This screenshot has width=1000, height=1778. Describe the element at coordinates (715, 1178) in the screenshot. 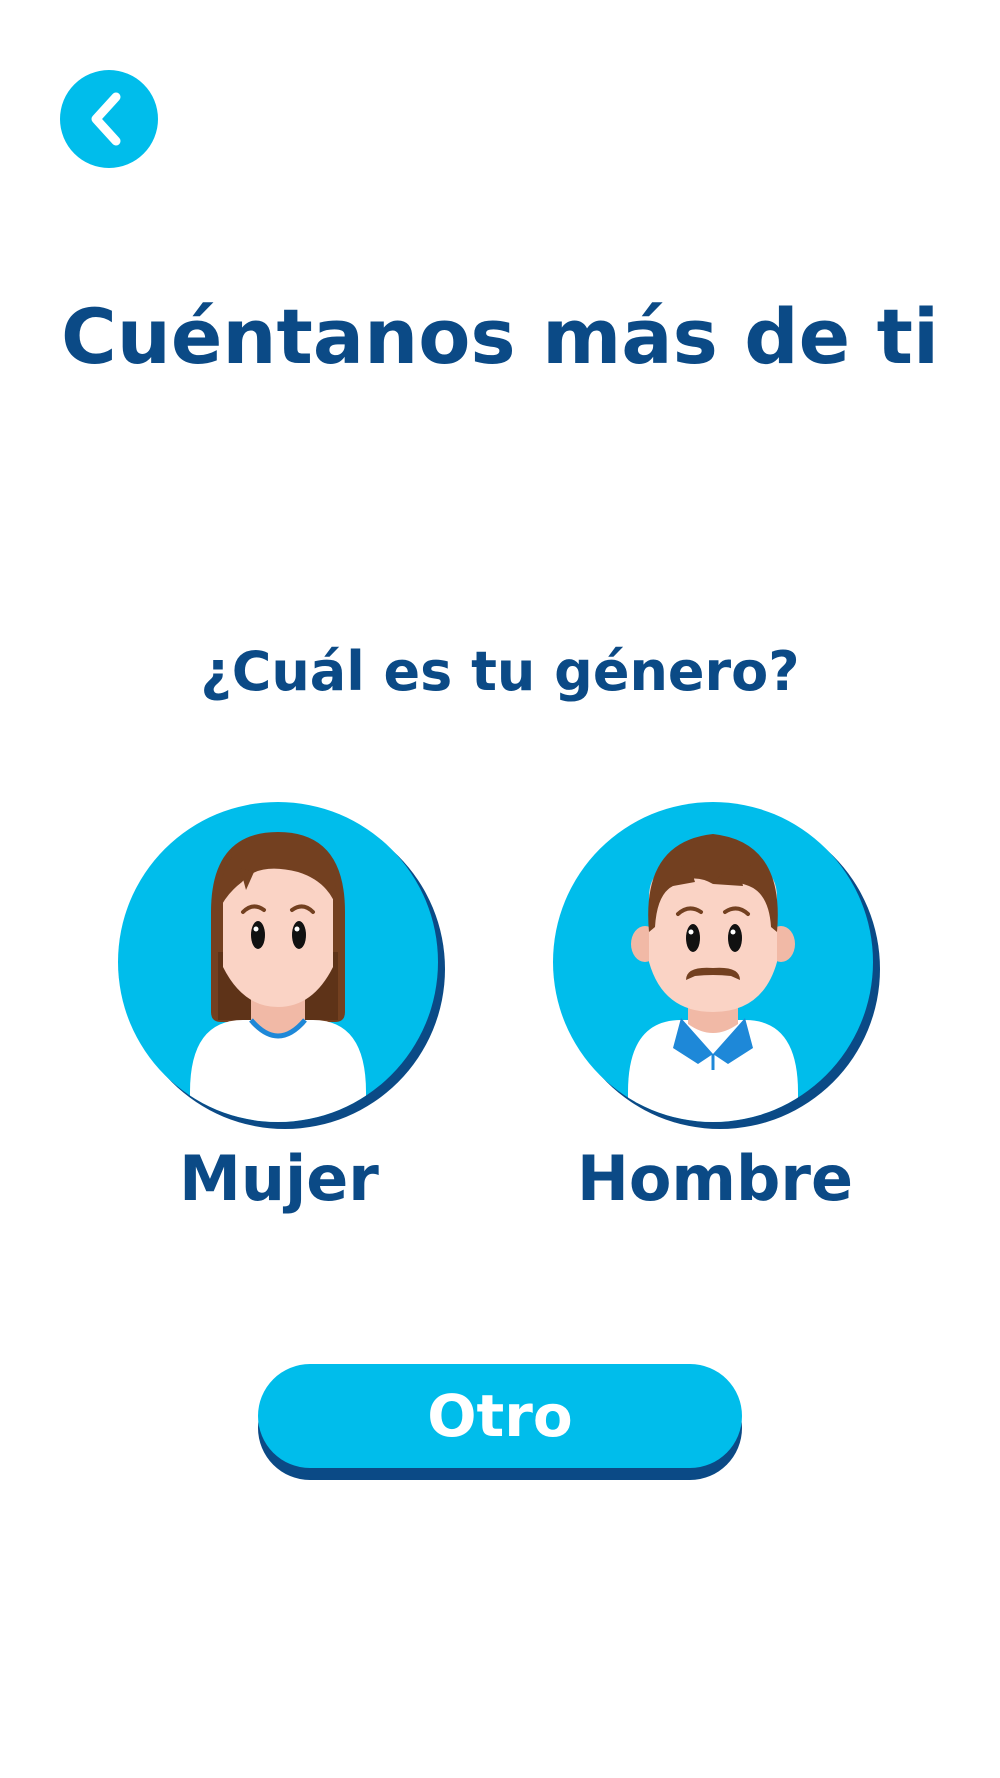

I see `option-label-male: Hombre` at that location.